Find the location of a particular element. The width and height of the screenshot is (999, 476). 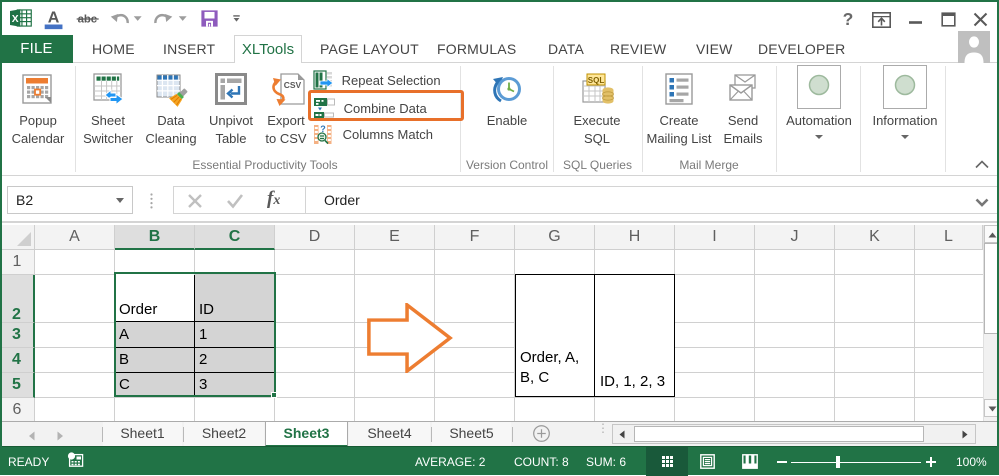

svg-text: SQL is located at coordinates (596, 80).